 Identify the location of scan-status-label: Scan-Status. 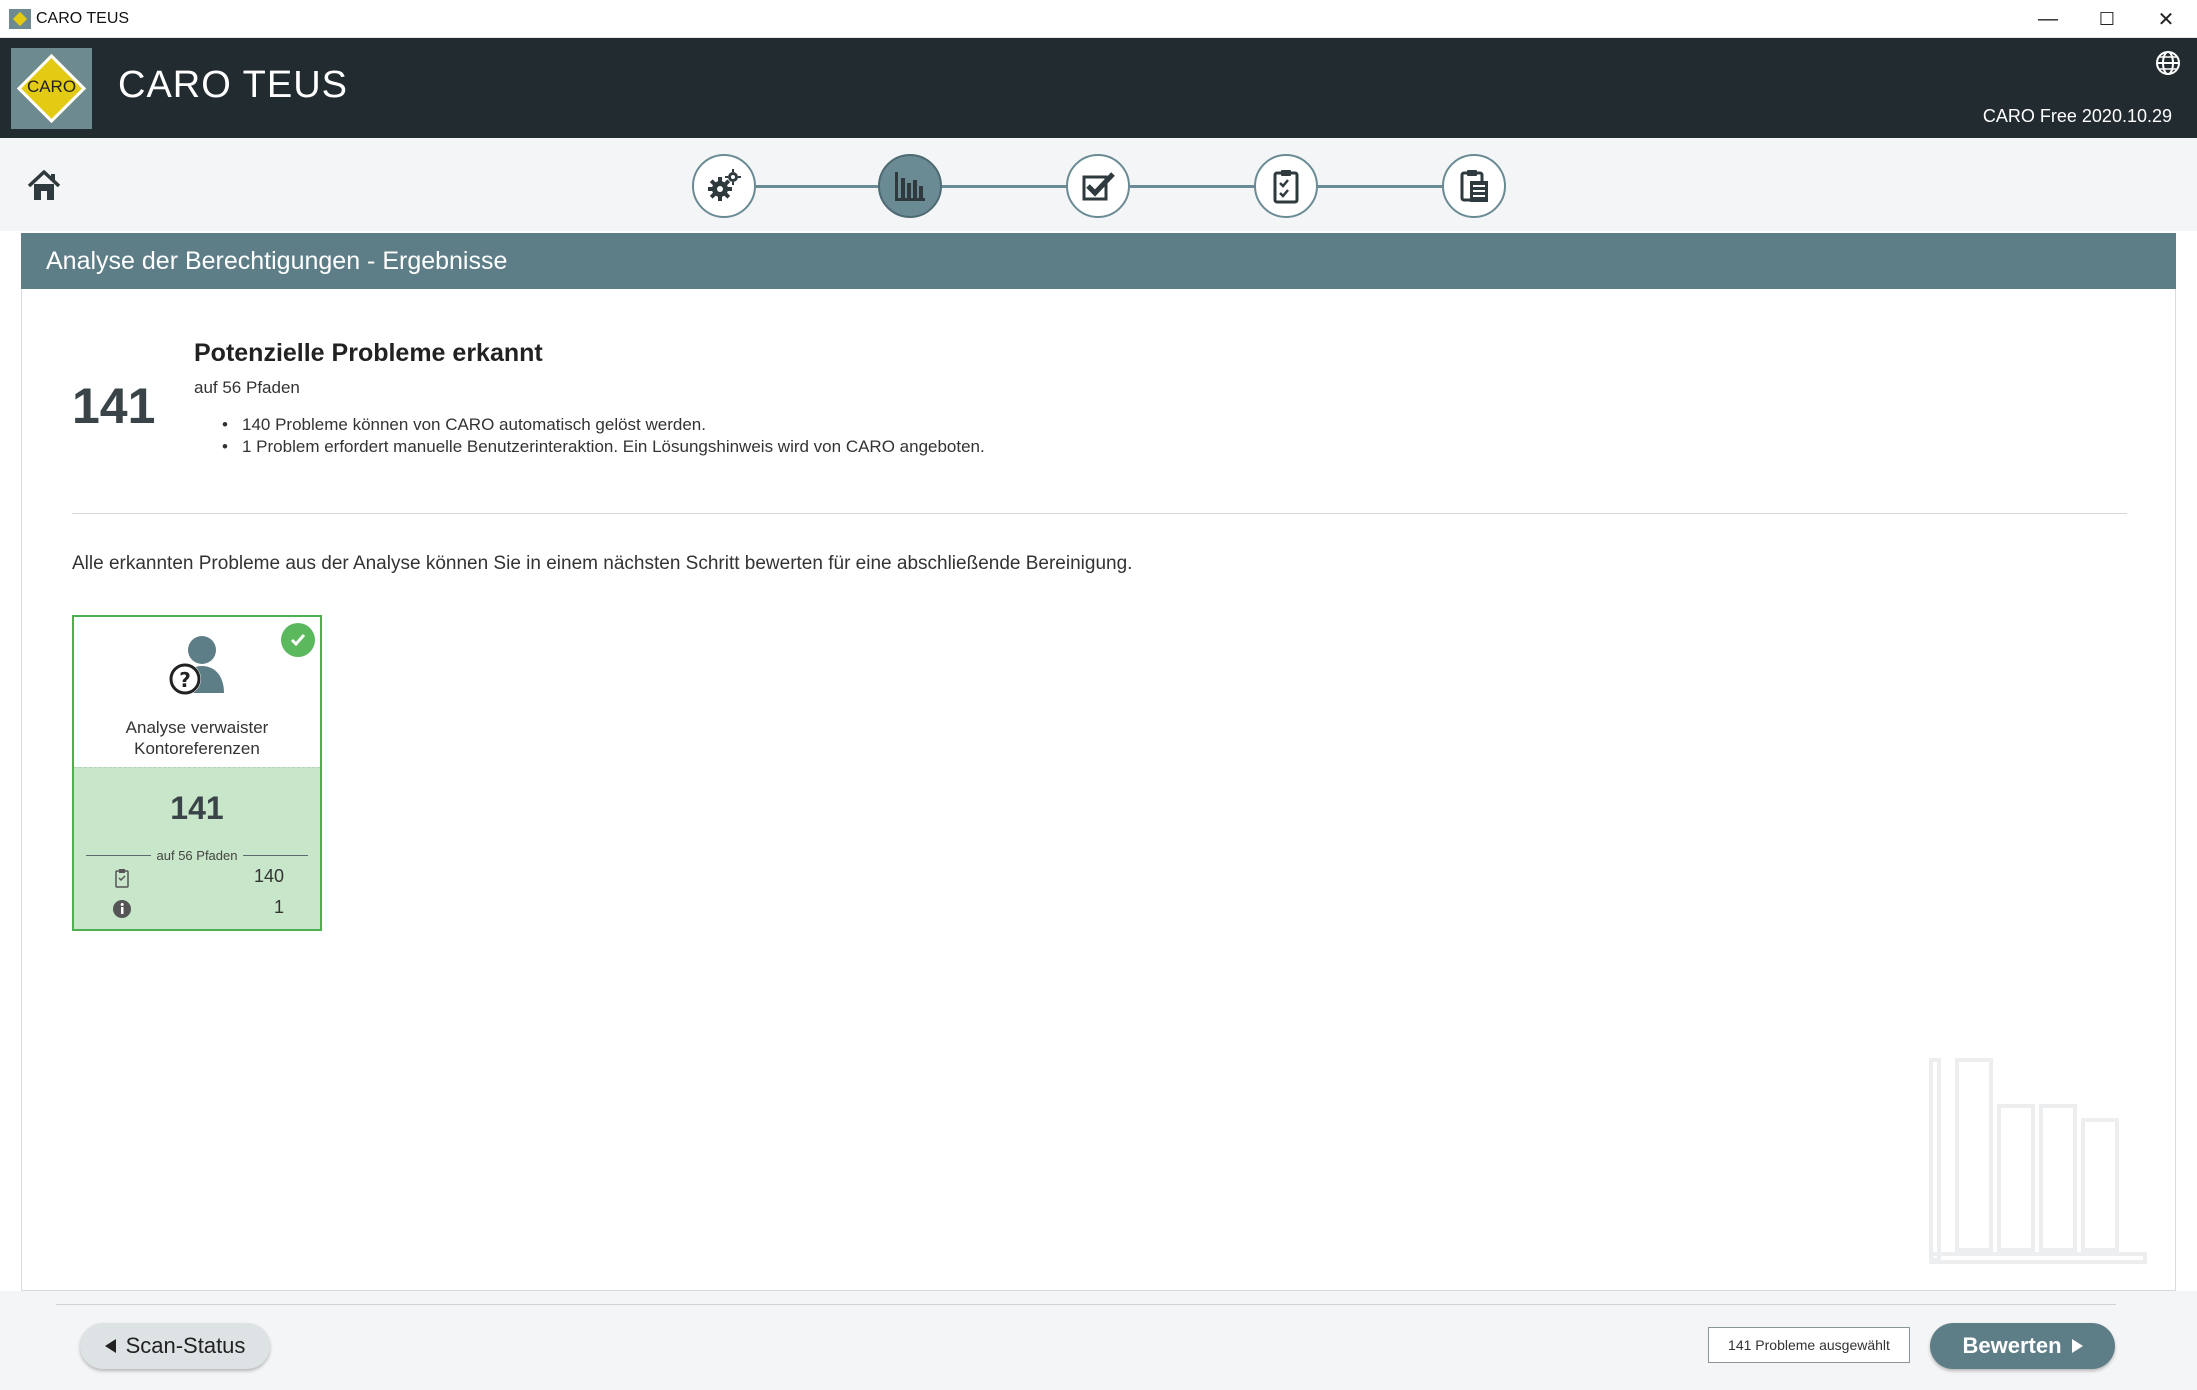
(185, 1345).